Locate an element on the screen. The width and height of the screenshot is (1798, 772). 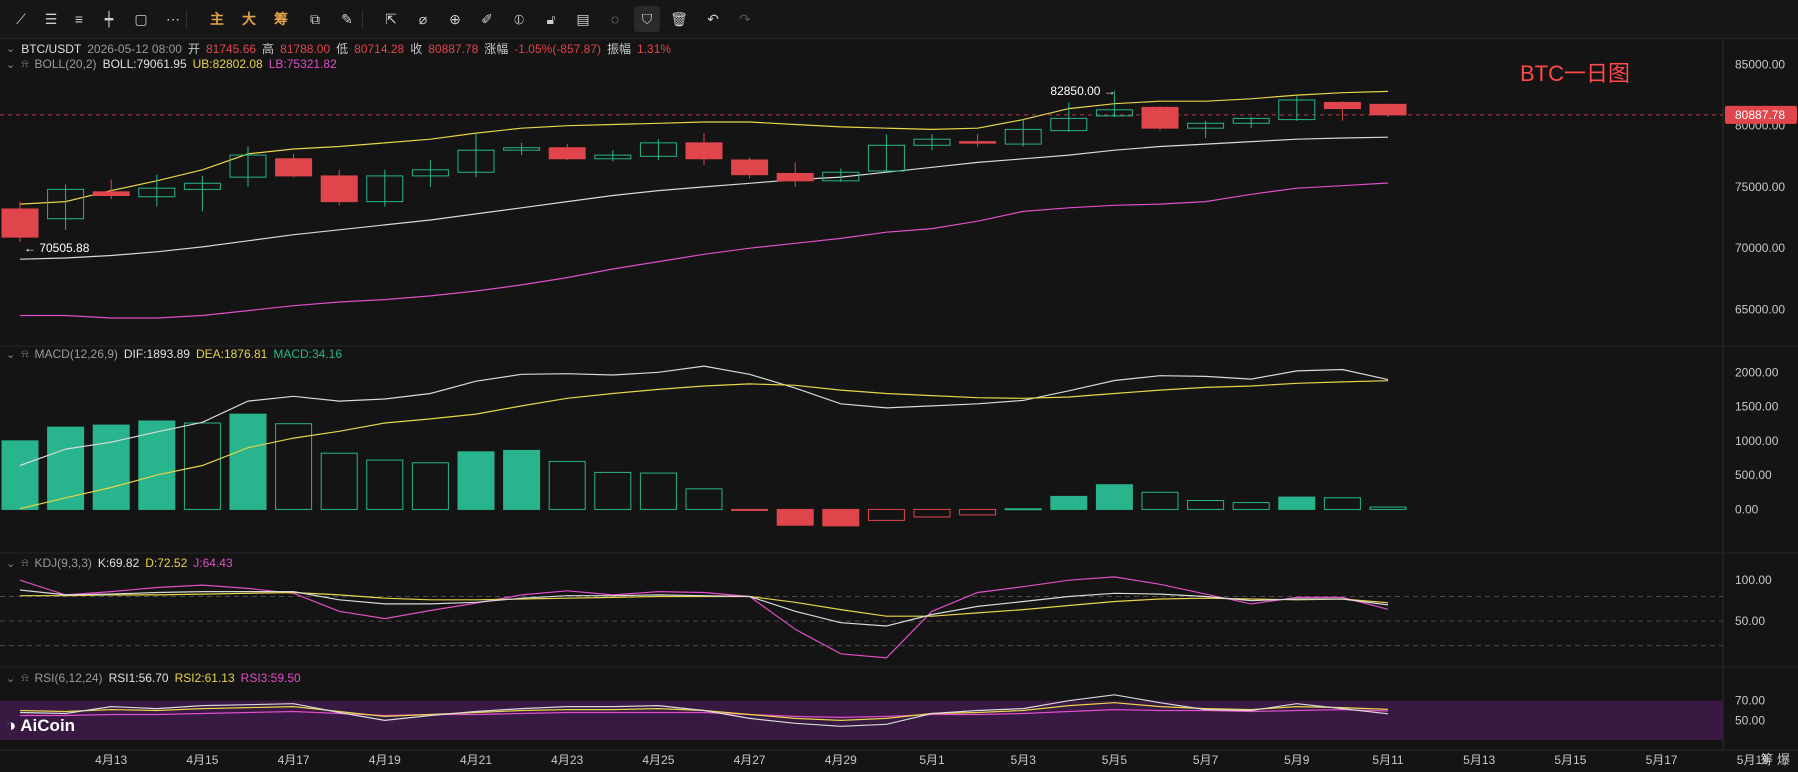
time-tick-label: 4月29 is located at coordinates (841, 760).